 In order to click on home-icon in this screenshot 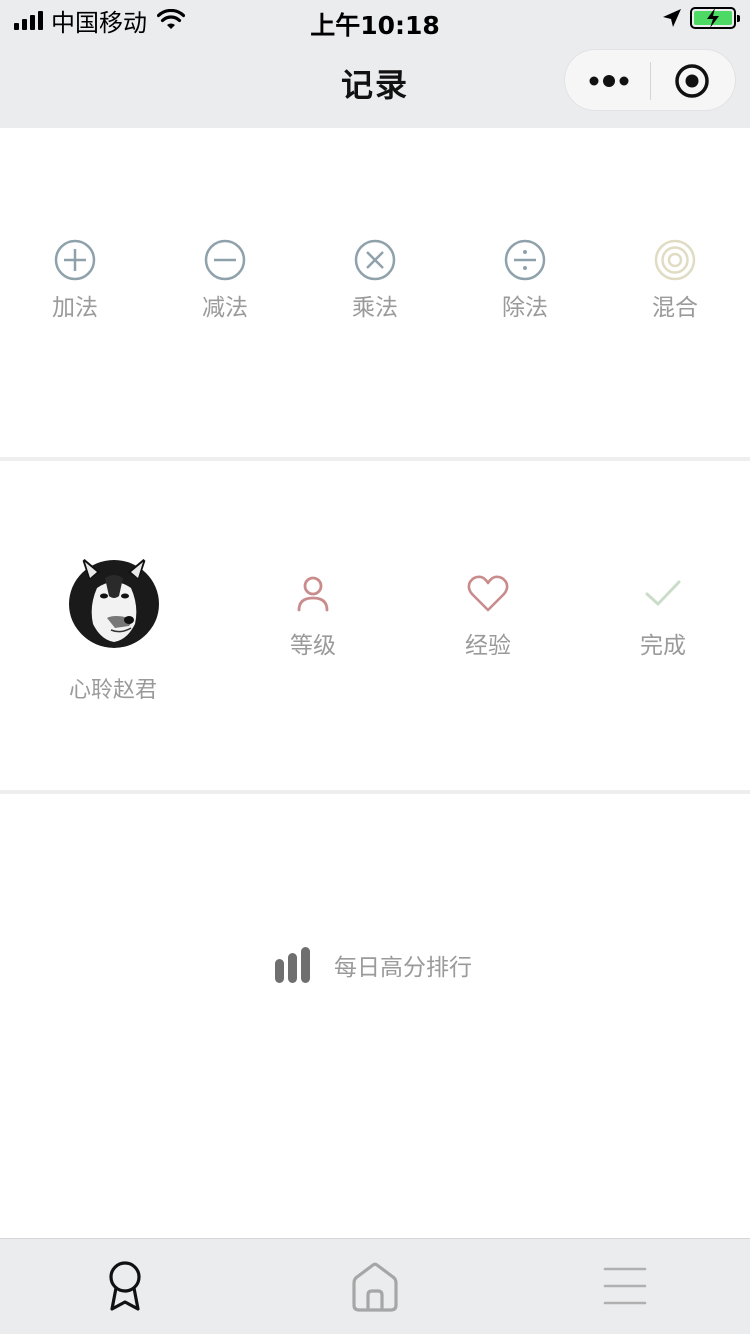, I will do `click(375, 1287)`.